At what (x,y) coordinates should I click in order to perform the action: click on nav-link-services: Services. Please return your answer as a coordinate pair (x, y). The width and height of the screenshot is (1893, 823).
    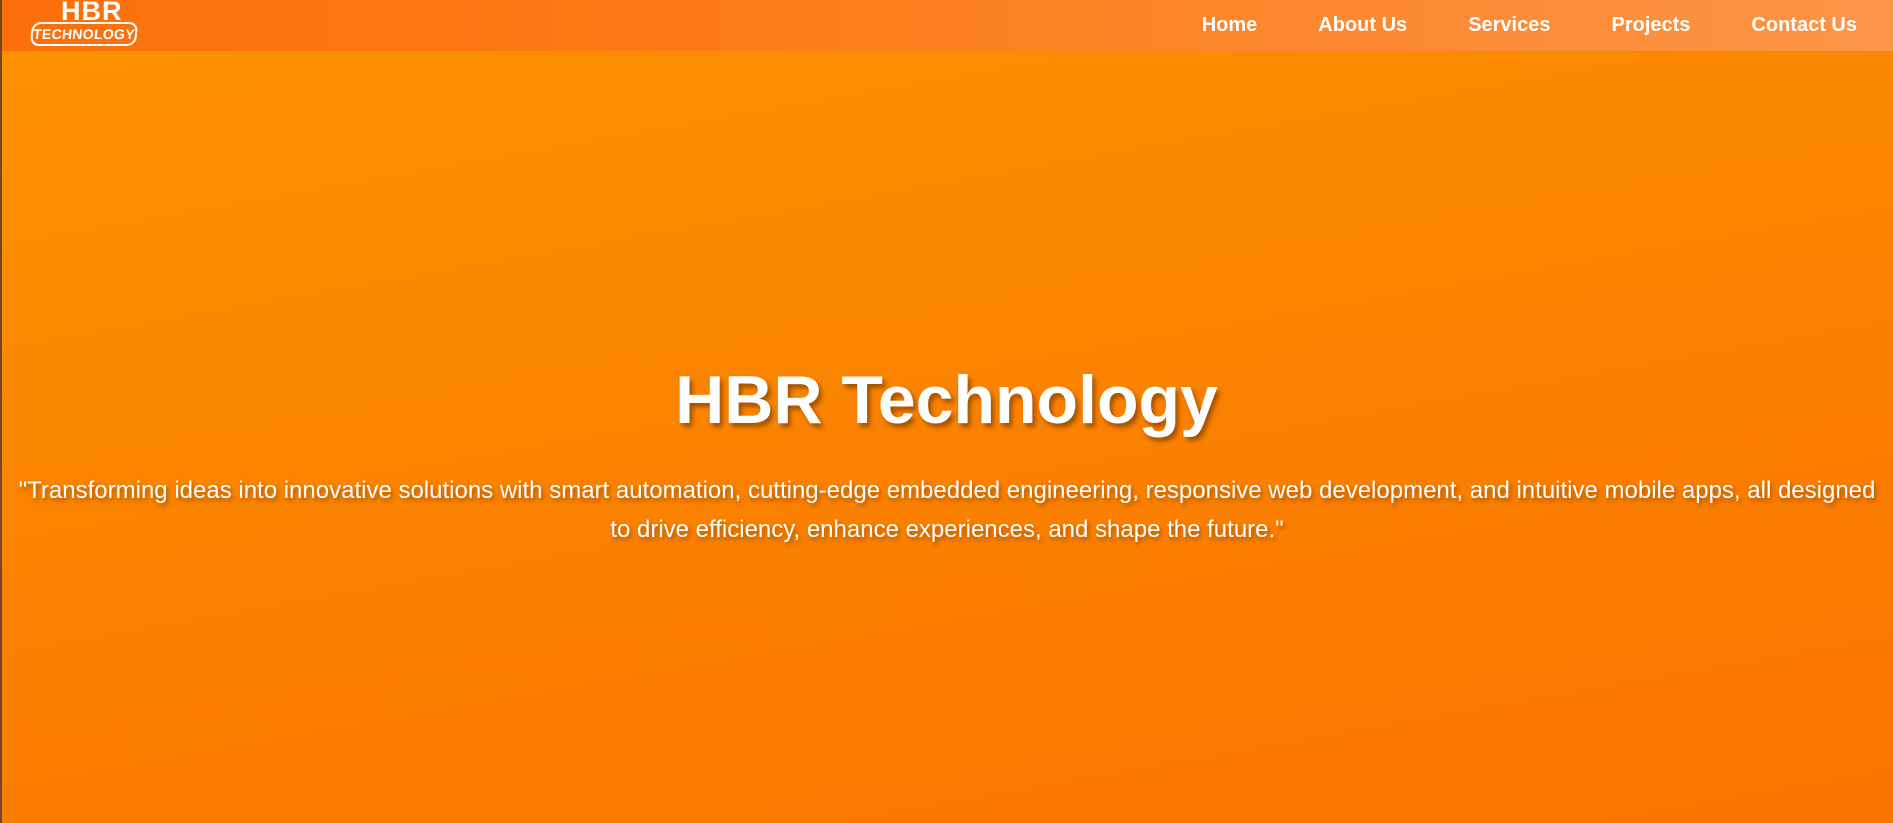
    Looking at the image, I should click on (1509, 25).